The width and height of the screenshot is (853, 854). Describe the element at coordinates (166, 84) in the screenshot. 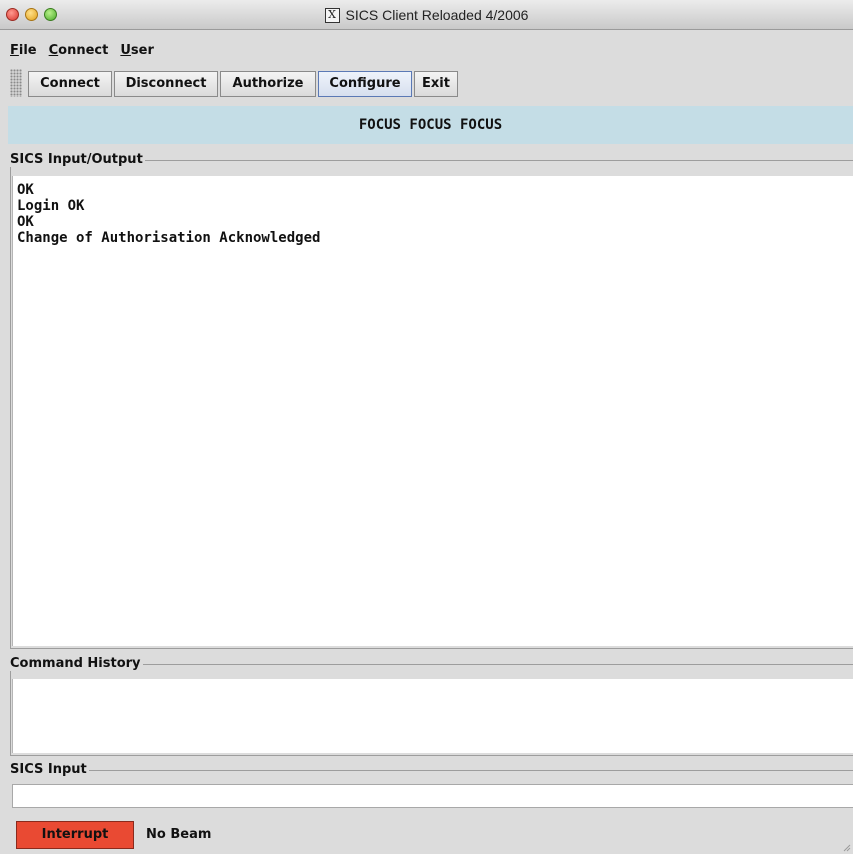

I see `disconnect-button: Disconnect` at that location.